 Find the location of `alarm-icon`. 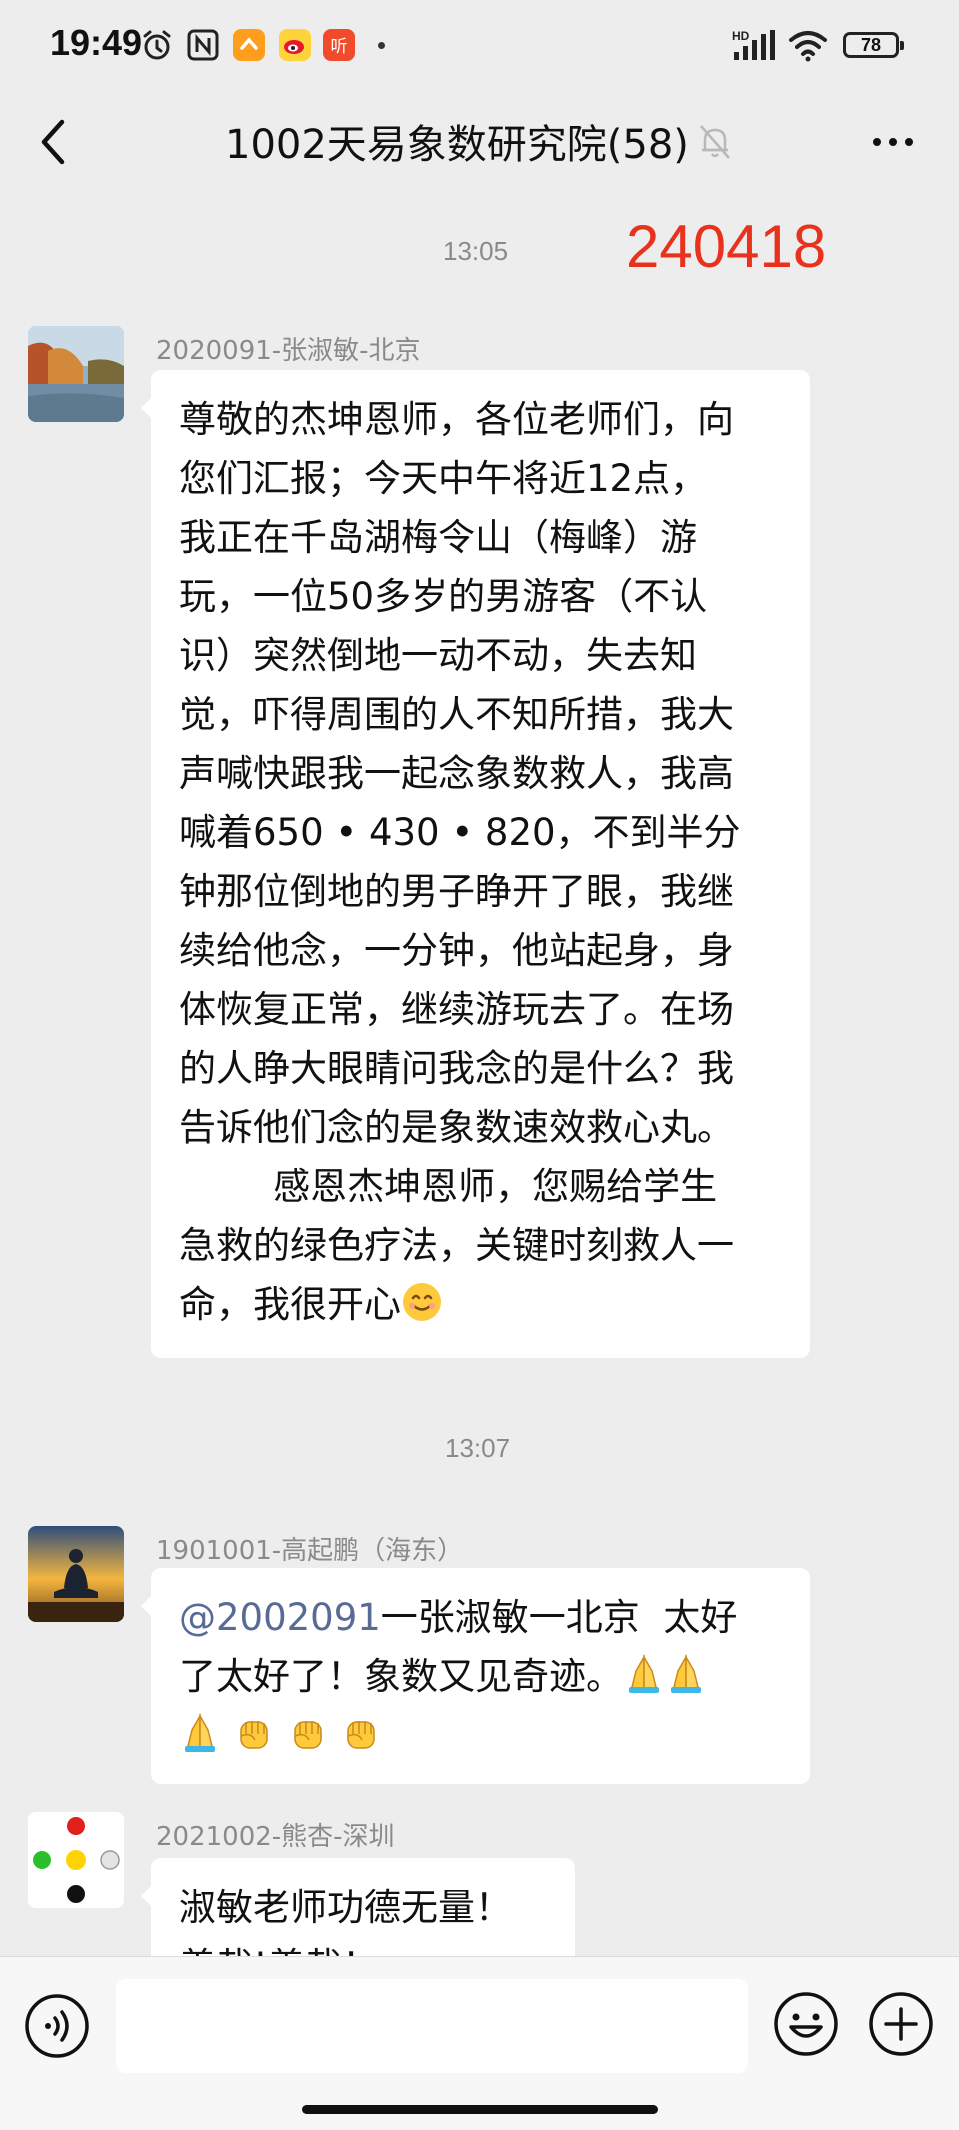

alarm-icon is located at coordinates (157, 45).